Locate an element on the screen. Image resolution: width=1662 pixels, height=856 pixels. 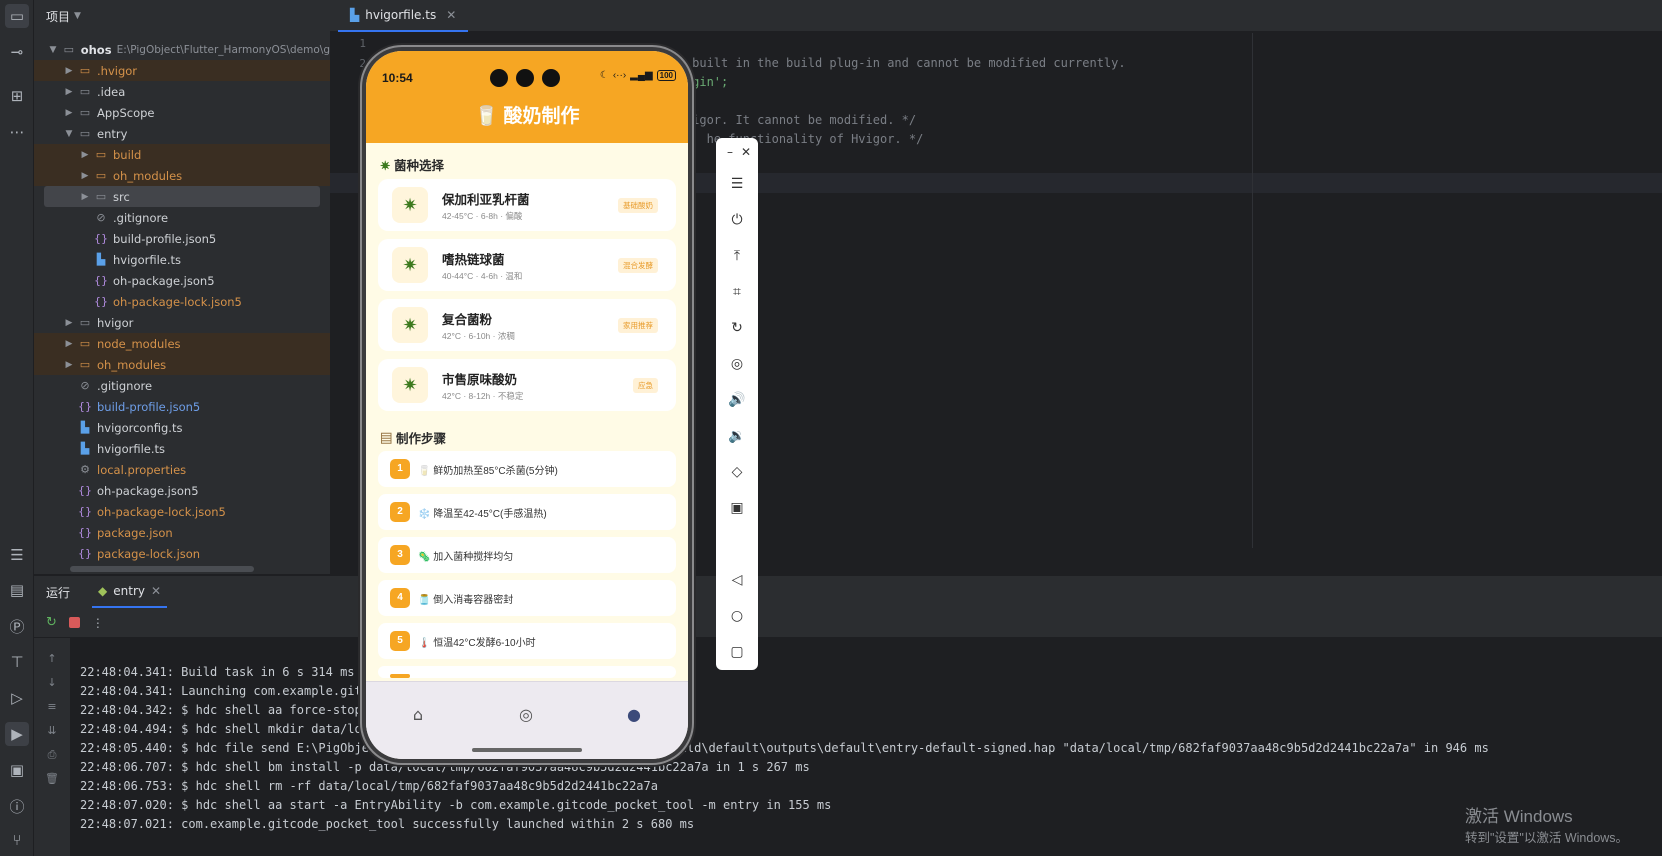
tree-item: {} package.json is located at coordinates (182, 532).